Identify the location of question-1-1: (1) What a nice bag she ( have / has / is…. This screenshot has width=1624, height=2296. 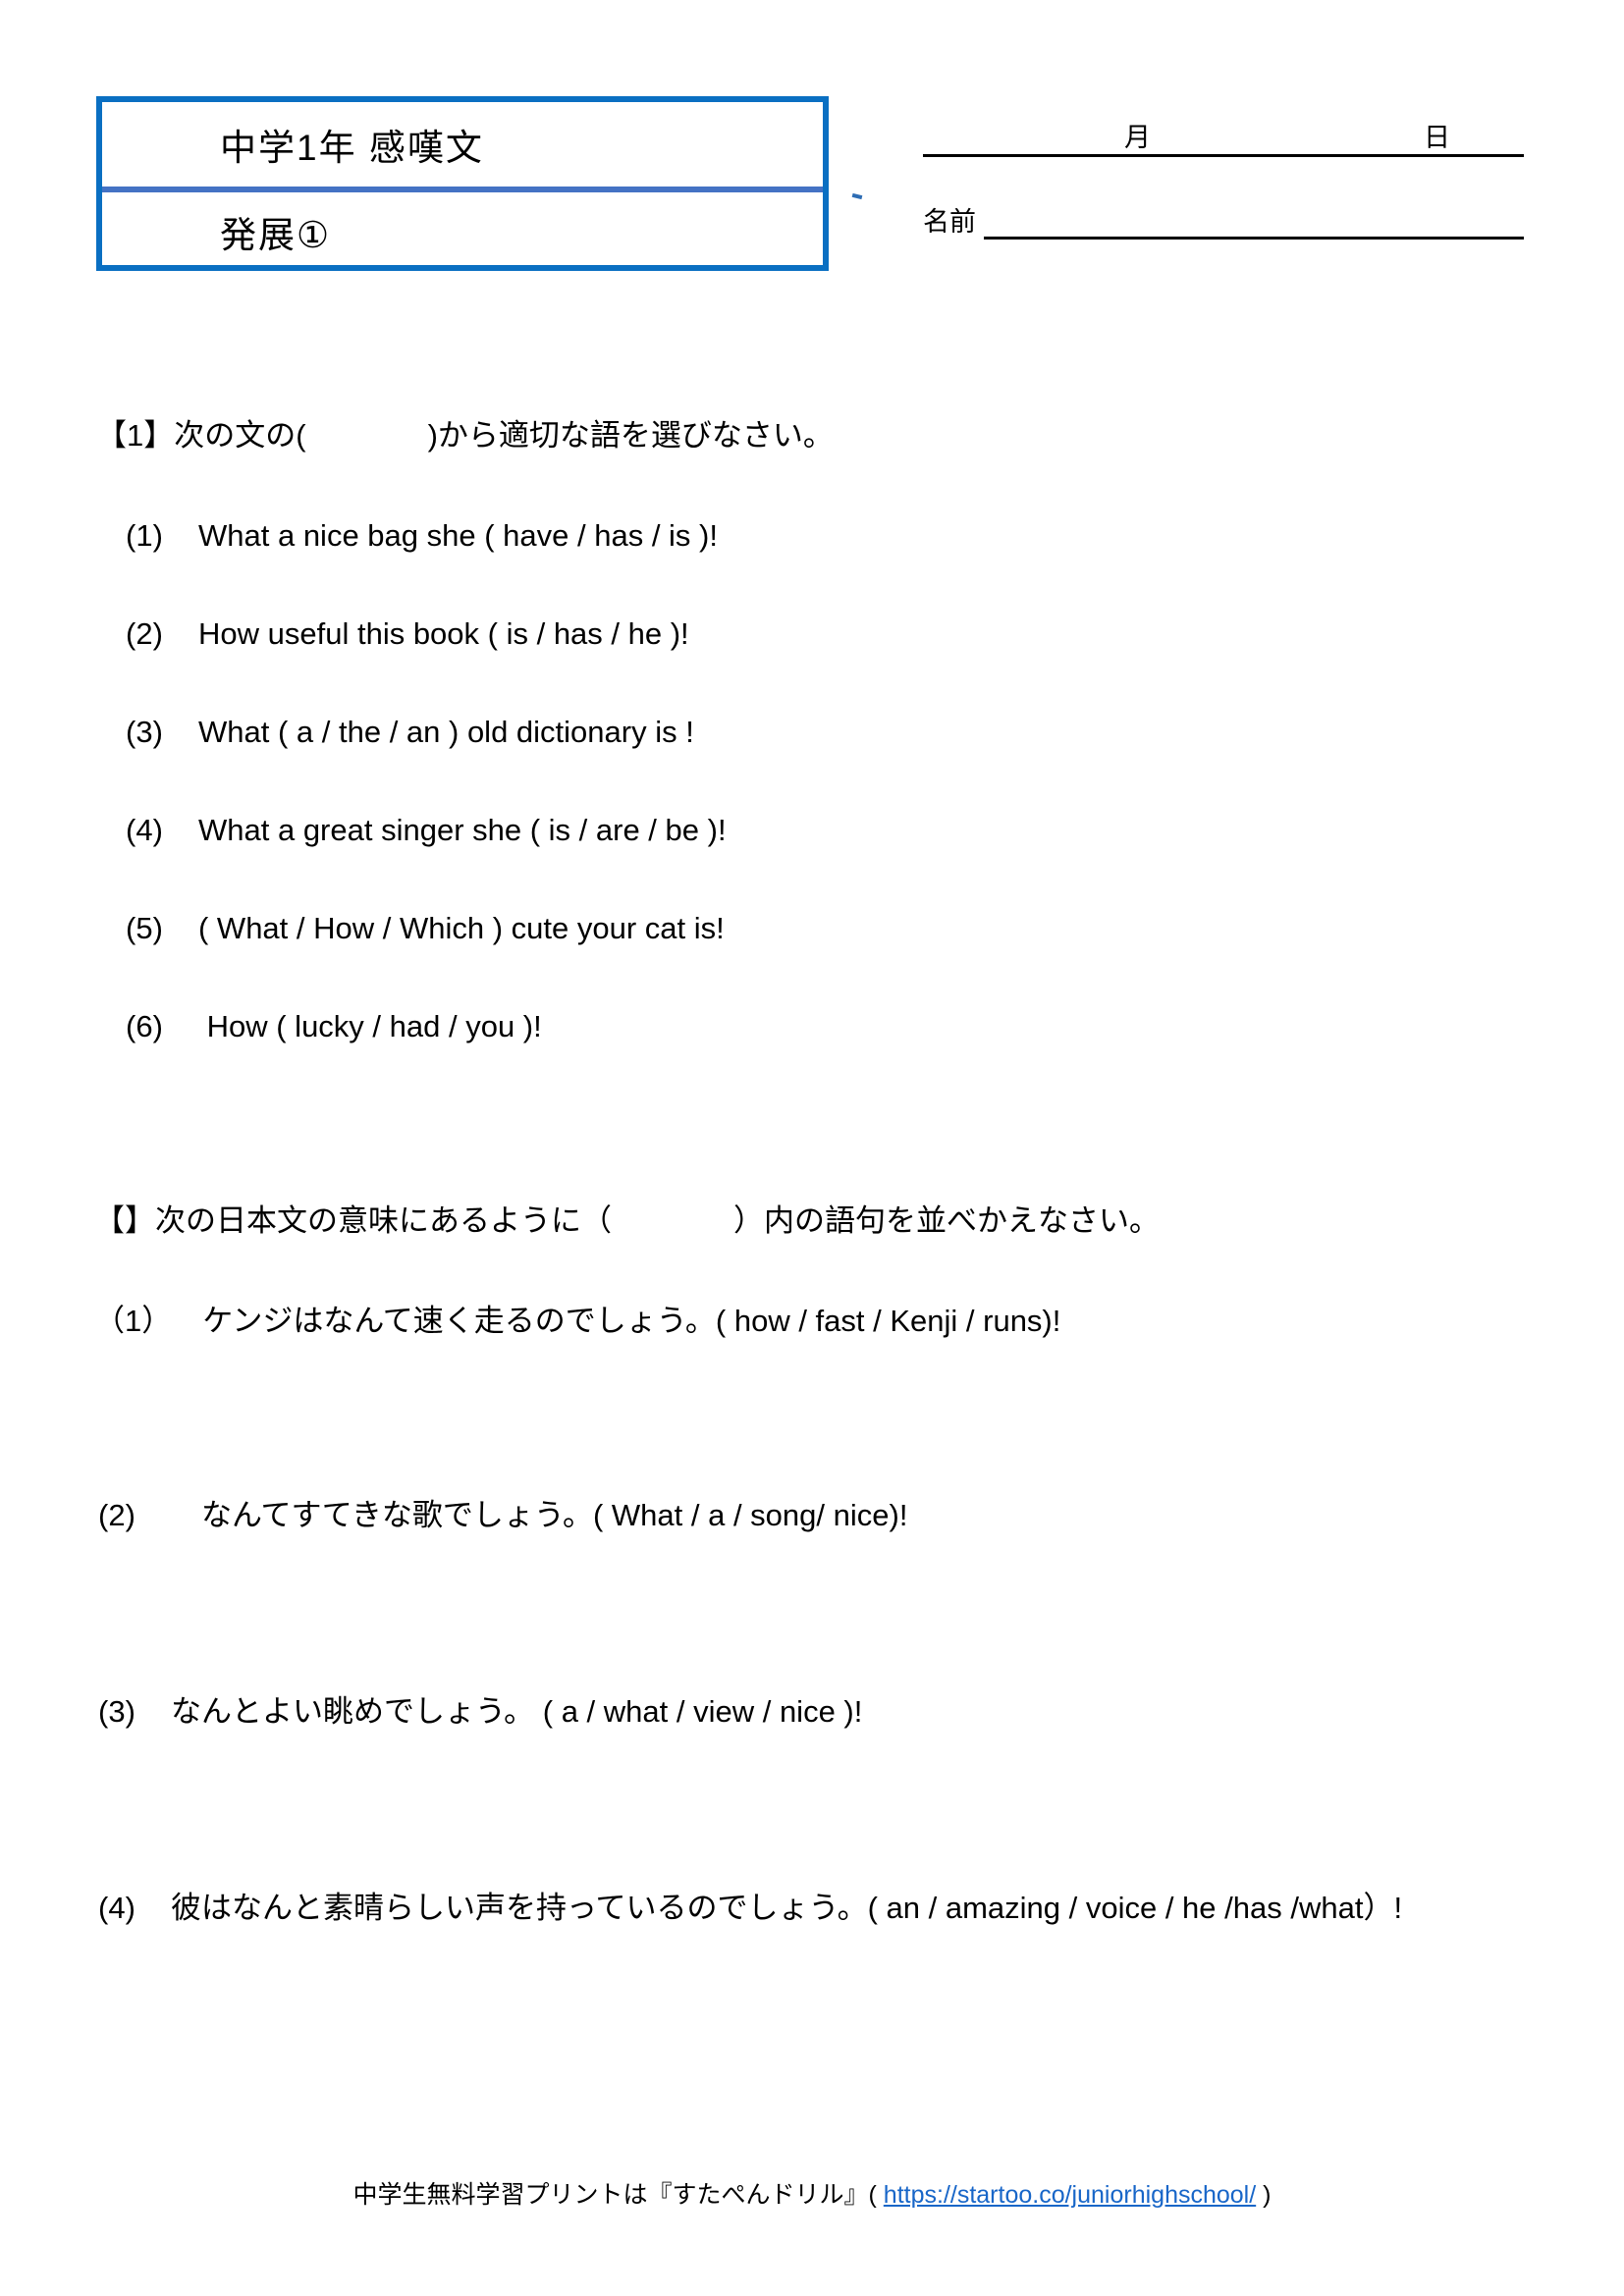
(422, 536).